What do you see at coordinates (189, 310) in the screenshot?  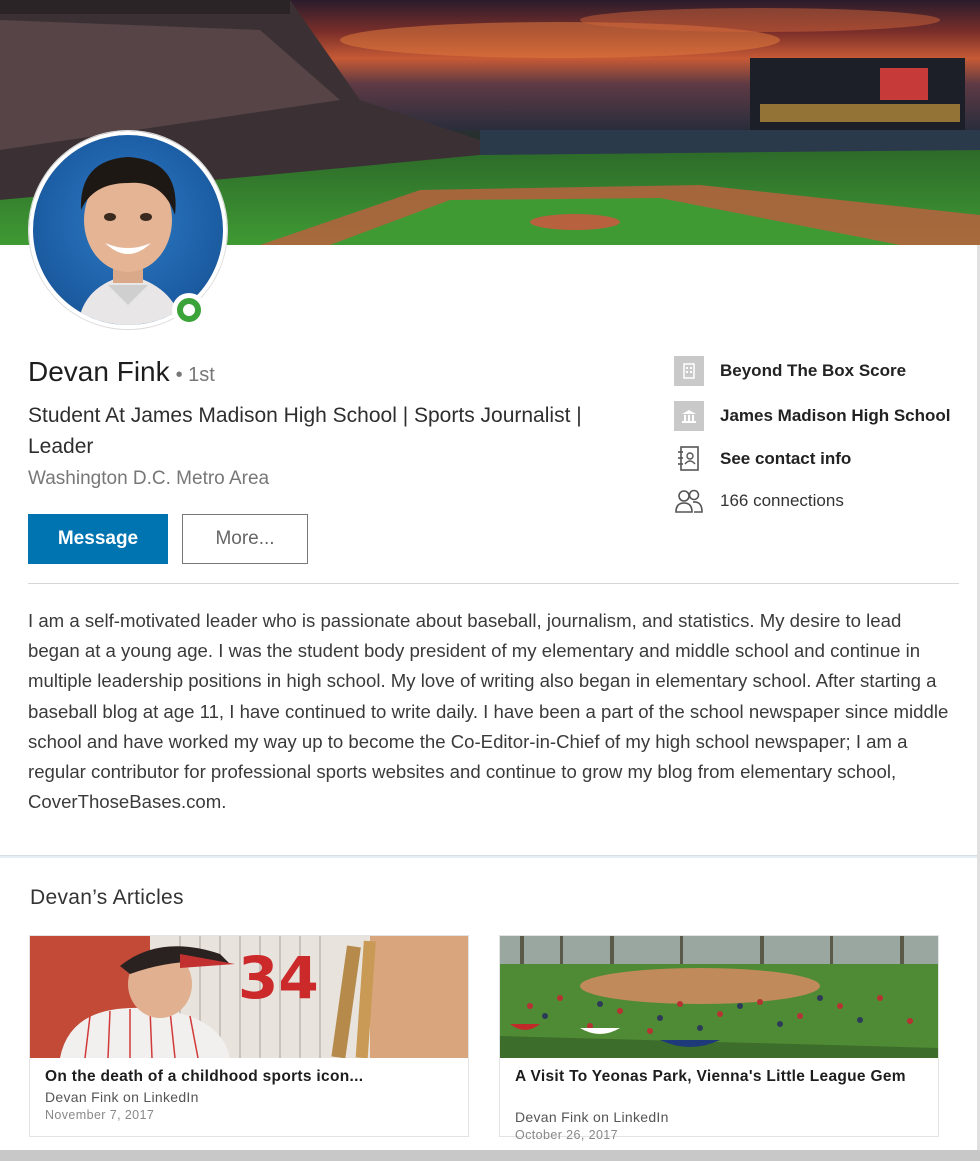 I see `online-status-indicator` at bounding box center [189, 310].